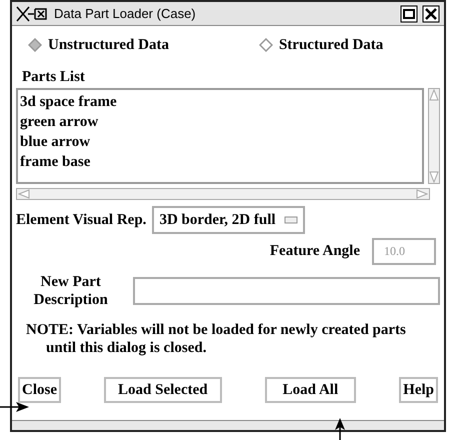 The image size is (470, 440). What do you see at coordinates (70, 291) in the screenshot?
I see `new-part-description-label: New Part Description` at bounding box center [70, 291].